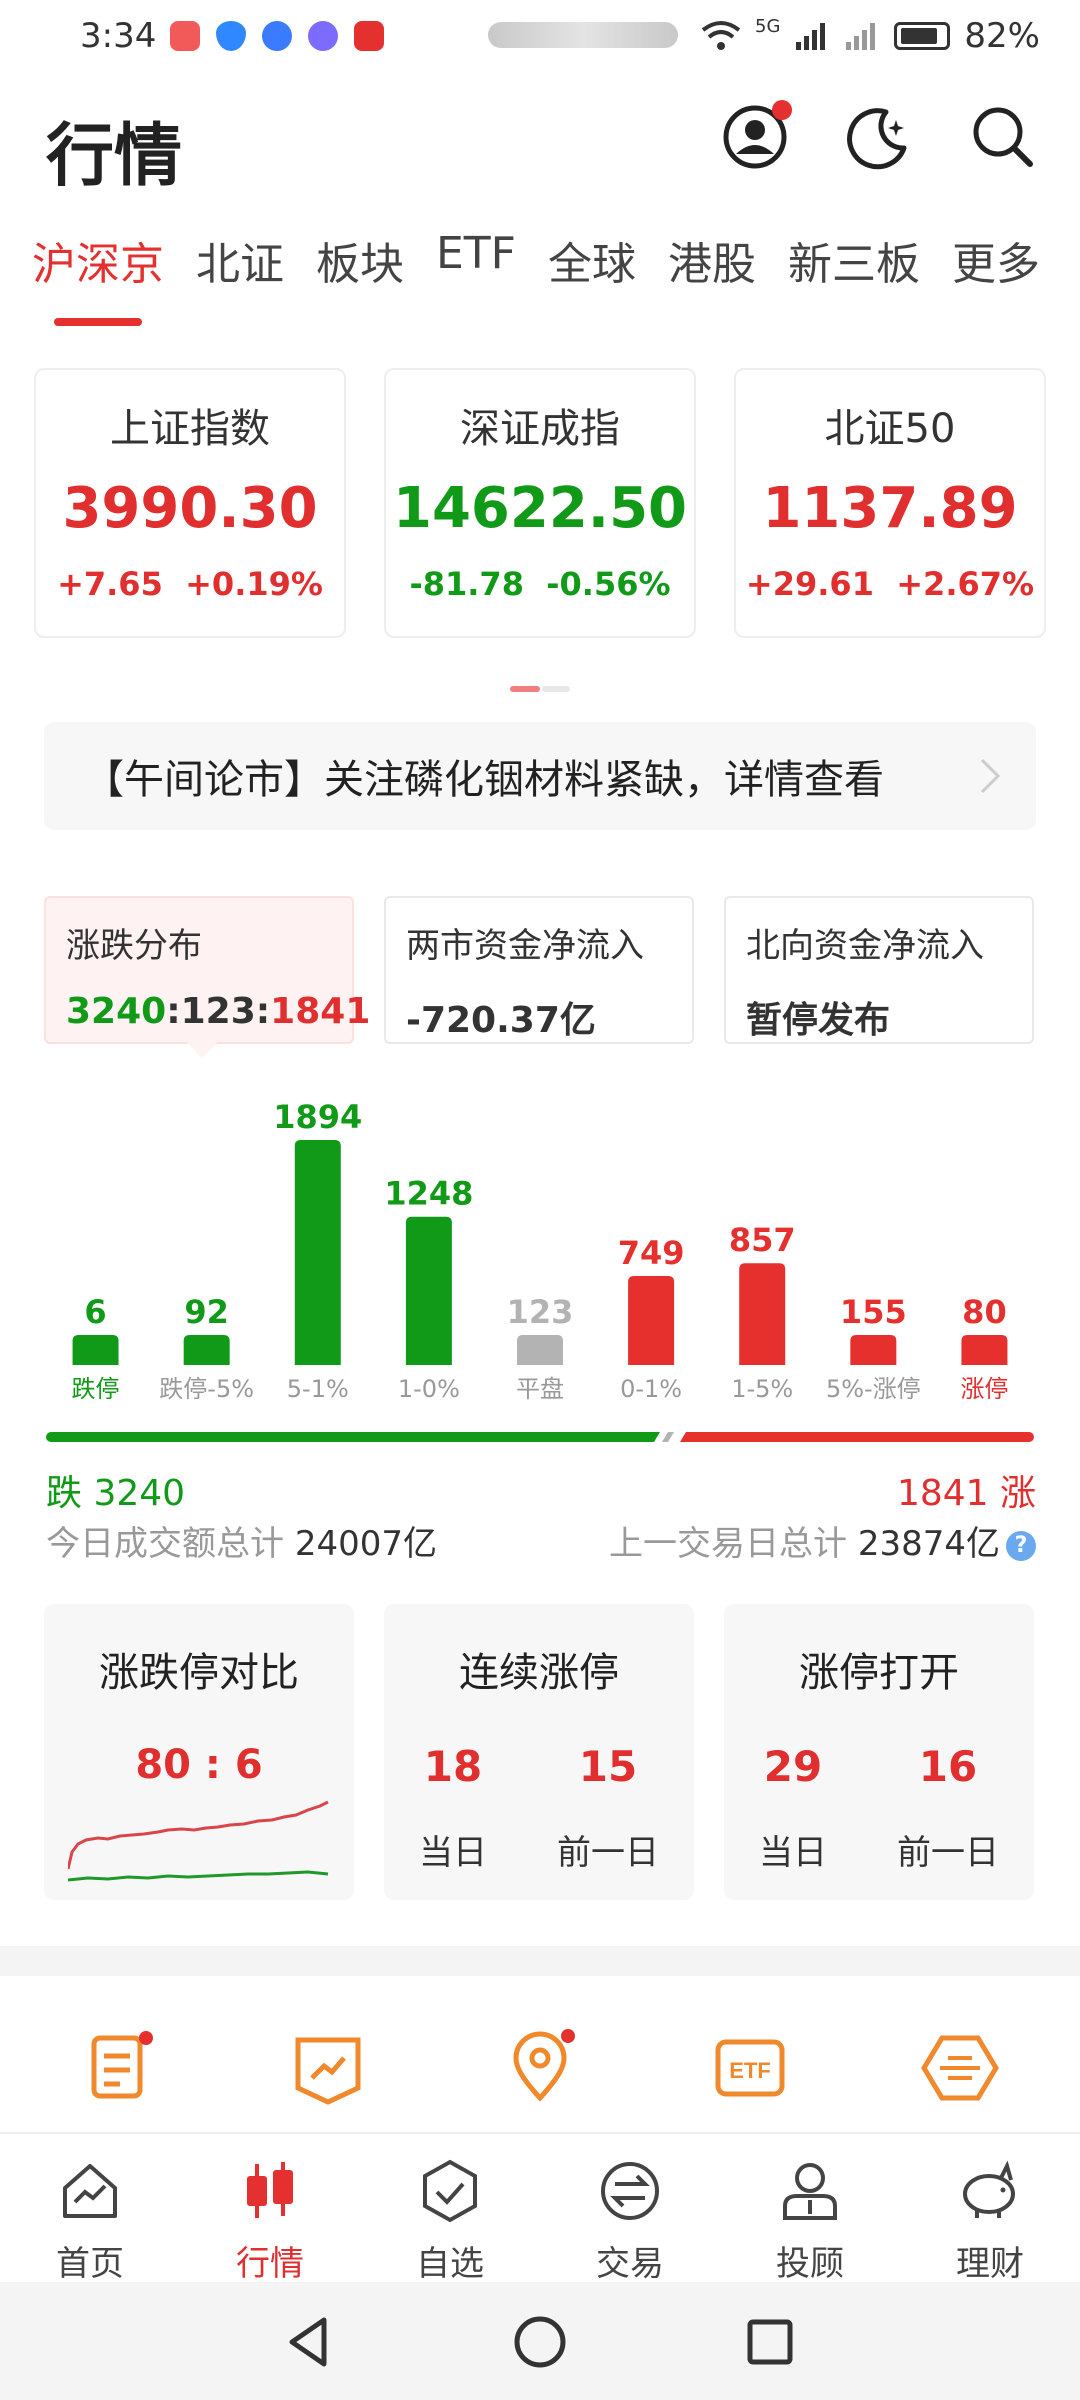  I want to click on bar-value-label: 92, so click(206, 1312).